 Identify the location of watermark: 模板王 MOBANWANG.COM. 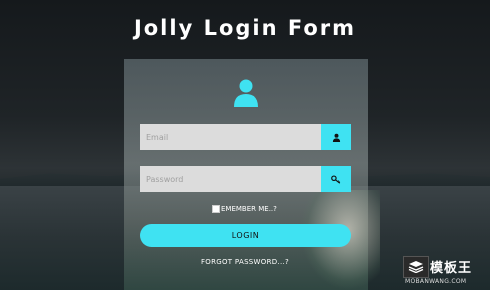
(444, 271).